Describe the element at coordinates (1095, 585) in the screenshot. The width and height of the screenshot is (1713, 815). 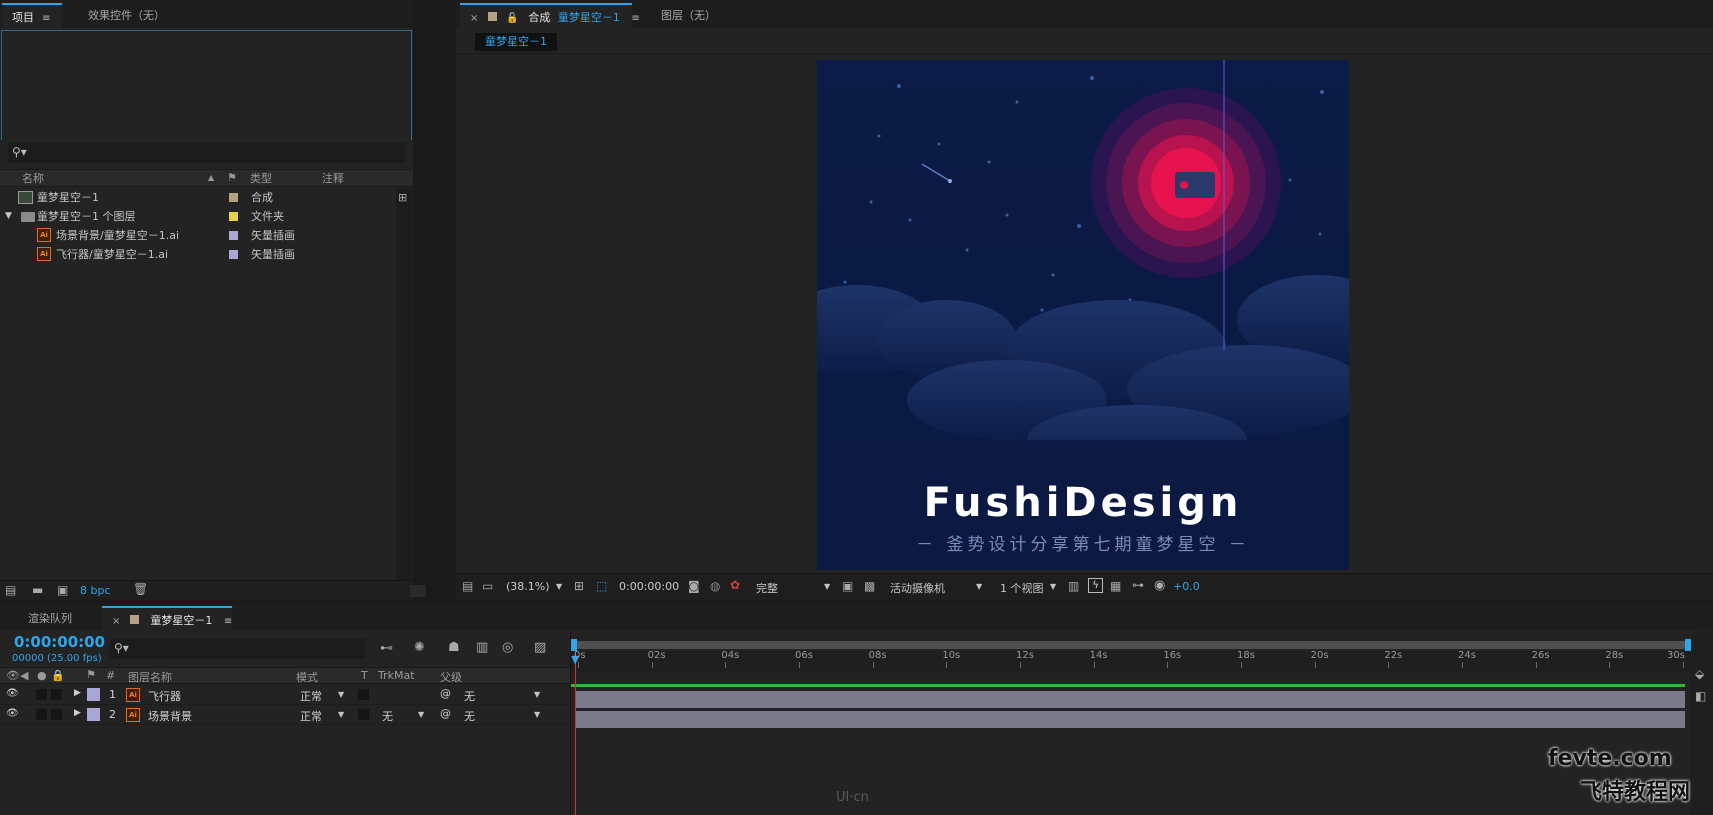
I see `fast-preview-icon: ϟ` at that location.